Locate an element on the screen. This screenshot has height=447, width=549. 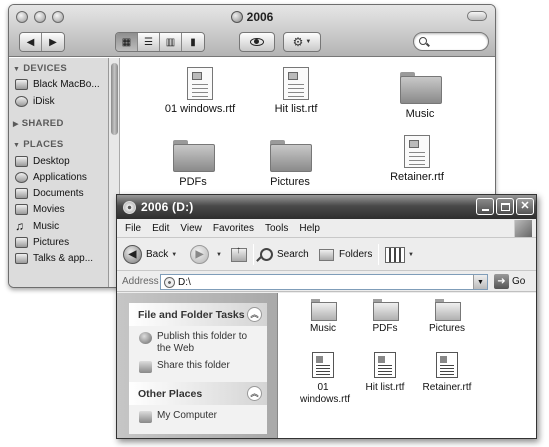
share-folder-link: Share this folder is located at coordinates (200, 366).